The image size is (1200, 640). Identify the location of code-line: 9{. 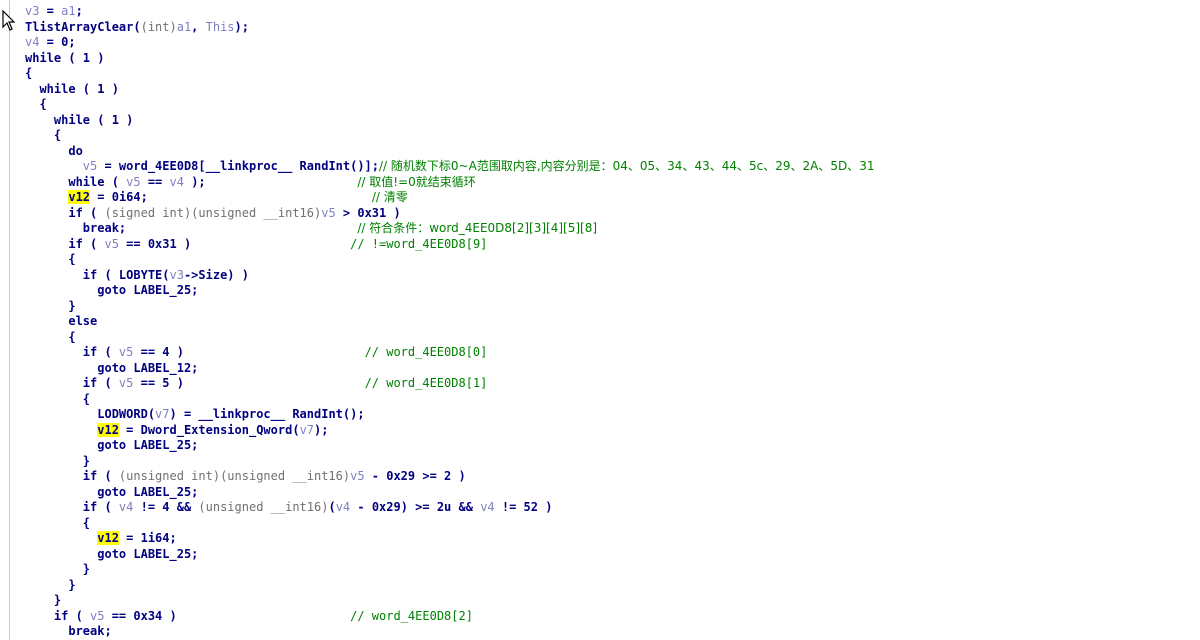
(605, 74).